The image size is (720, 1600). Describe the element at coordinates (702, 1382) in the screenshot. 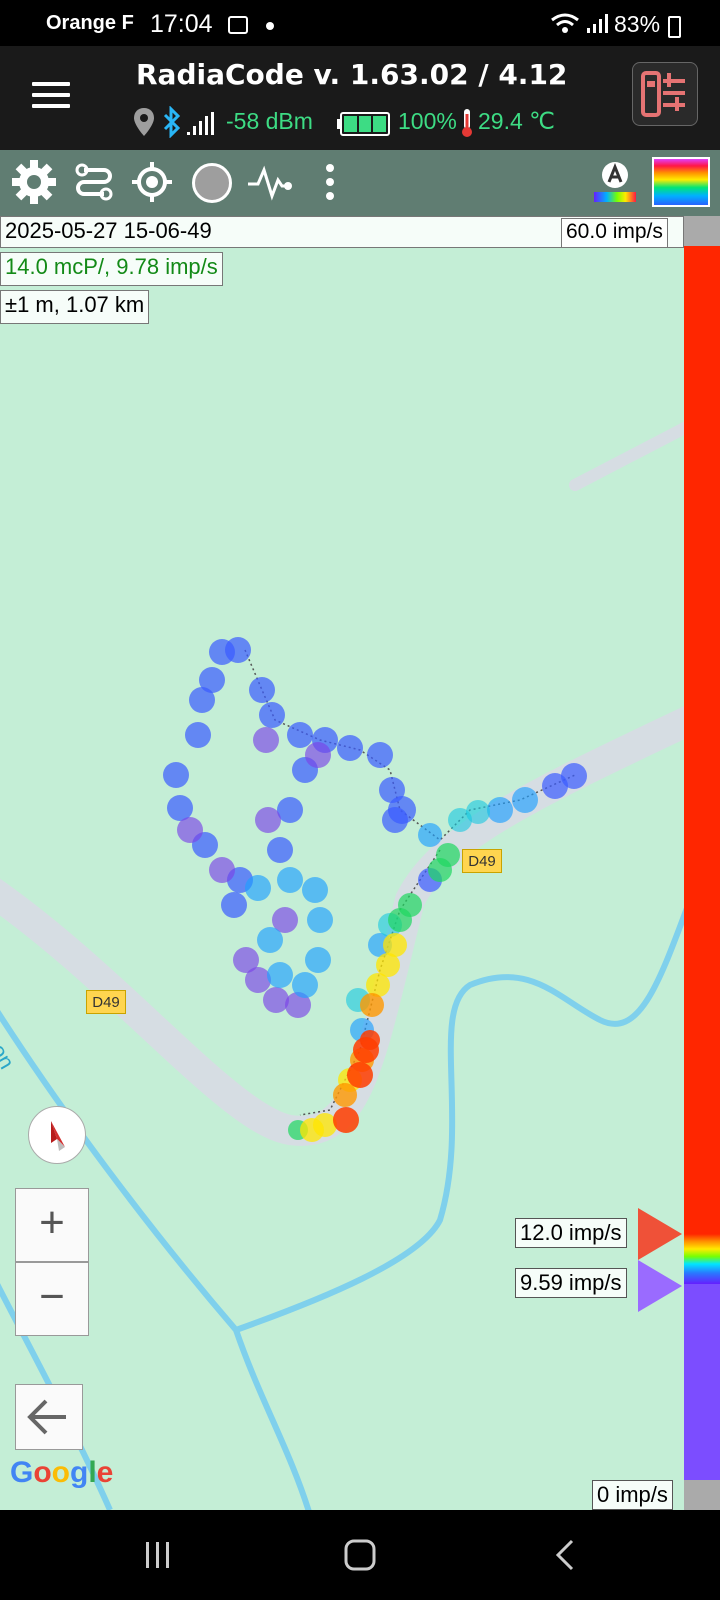

I see `scale-low-band` at that location.